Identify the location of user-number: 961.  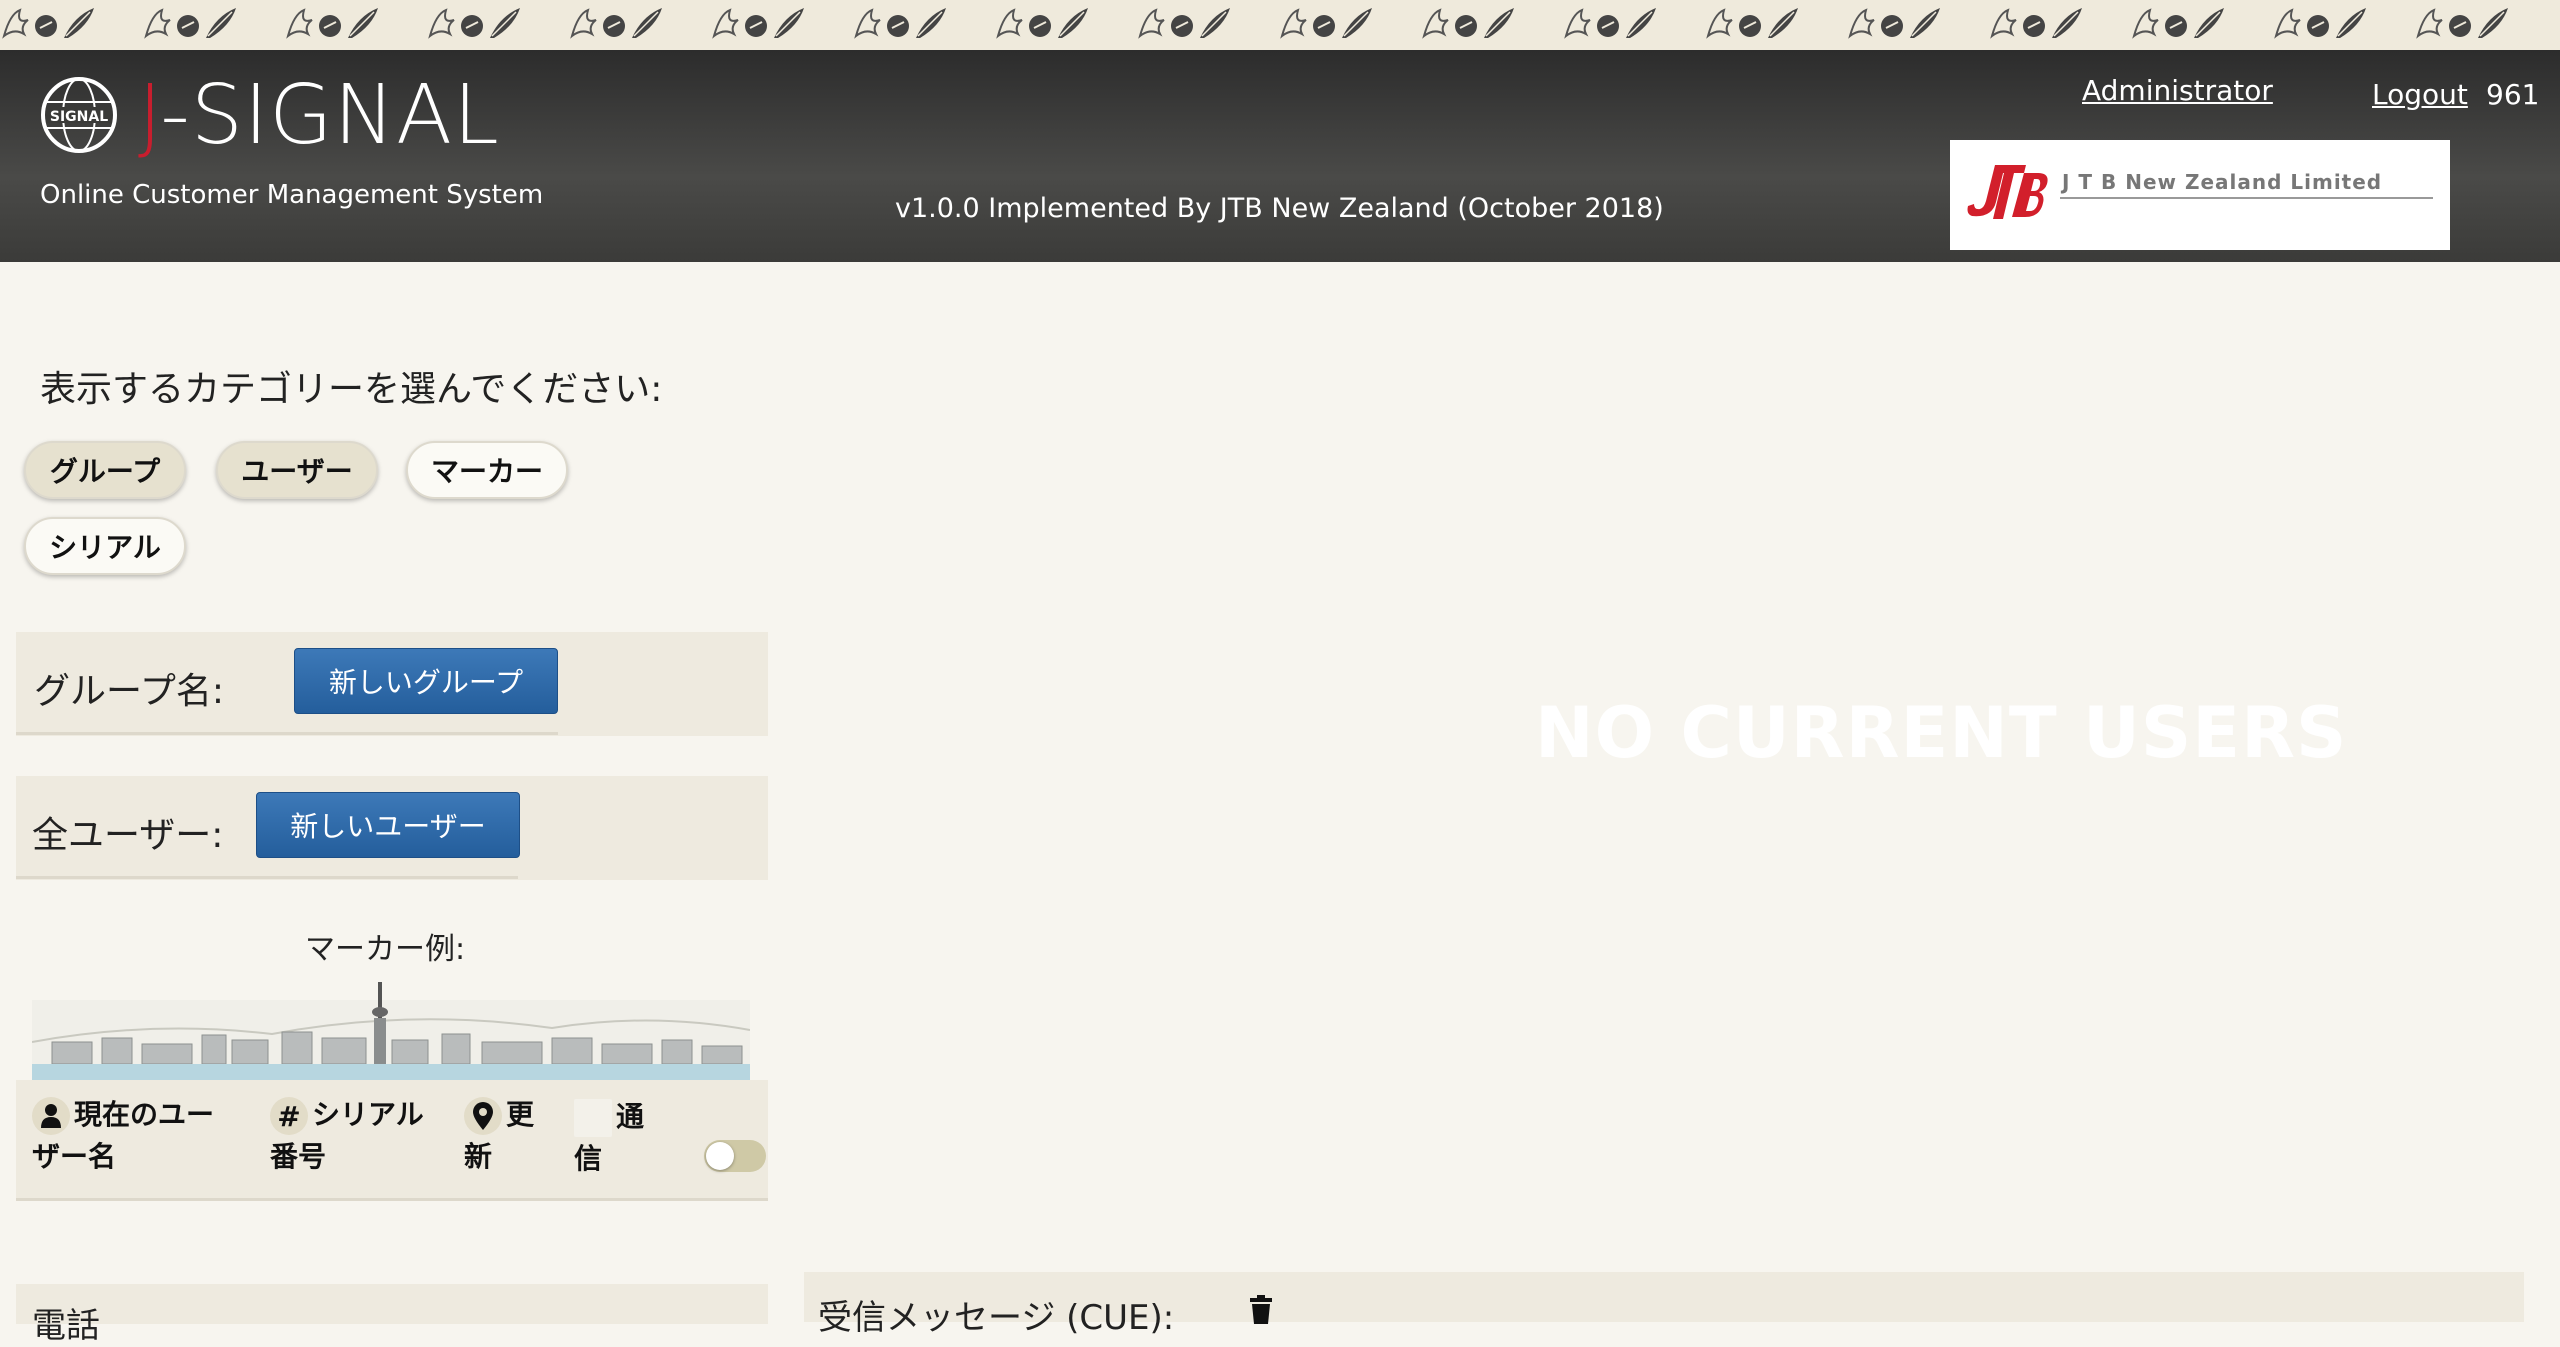
(2513, 94).